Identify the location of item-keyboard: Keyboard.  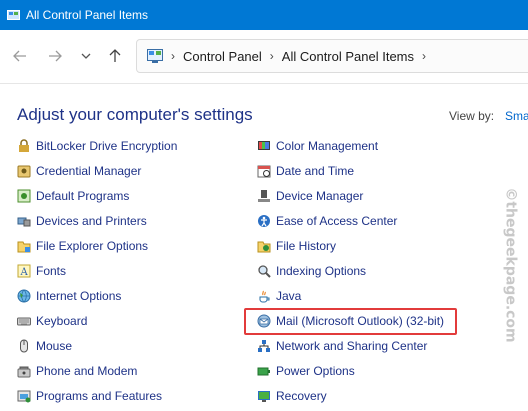
(51, 321).